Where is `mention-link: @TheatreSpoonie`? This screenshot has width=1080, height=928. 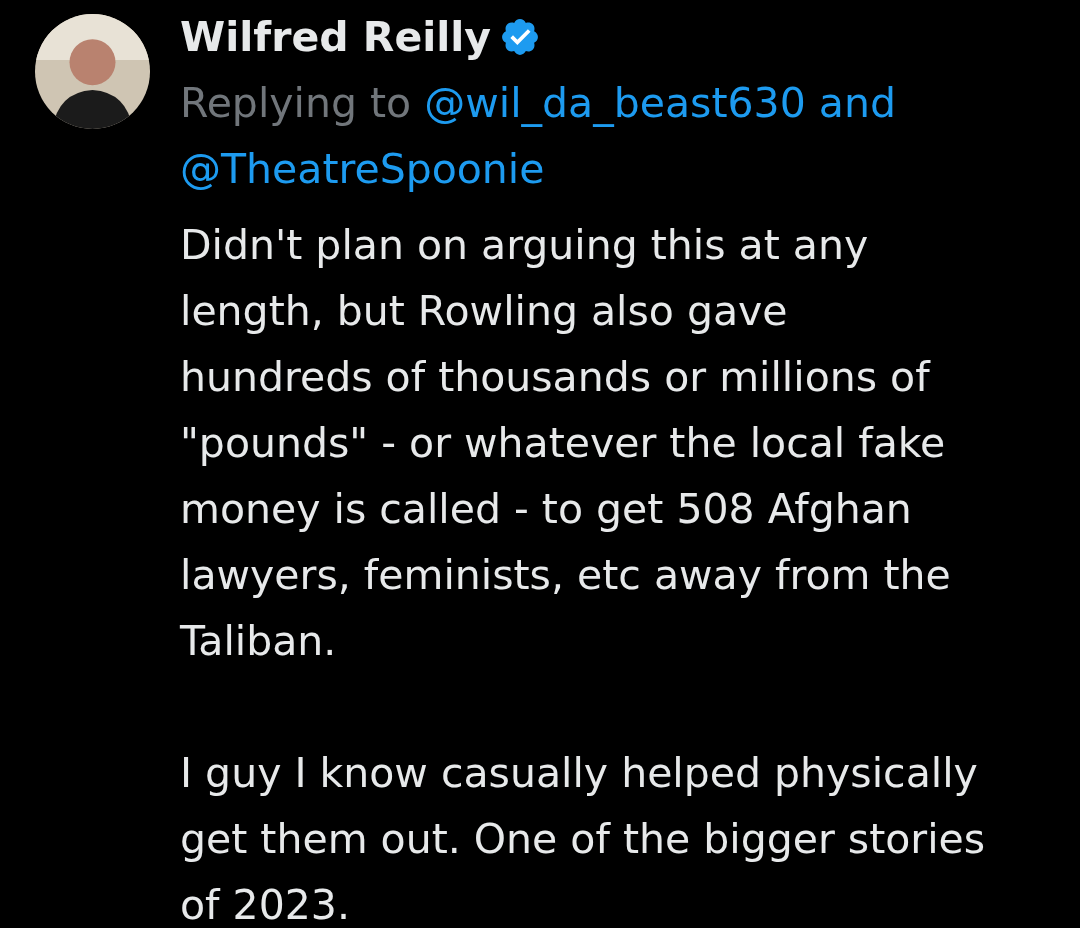 mention-link: @TheatreSpoonie is located at coordinates (362, 169).